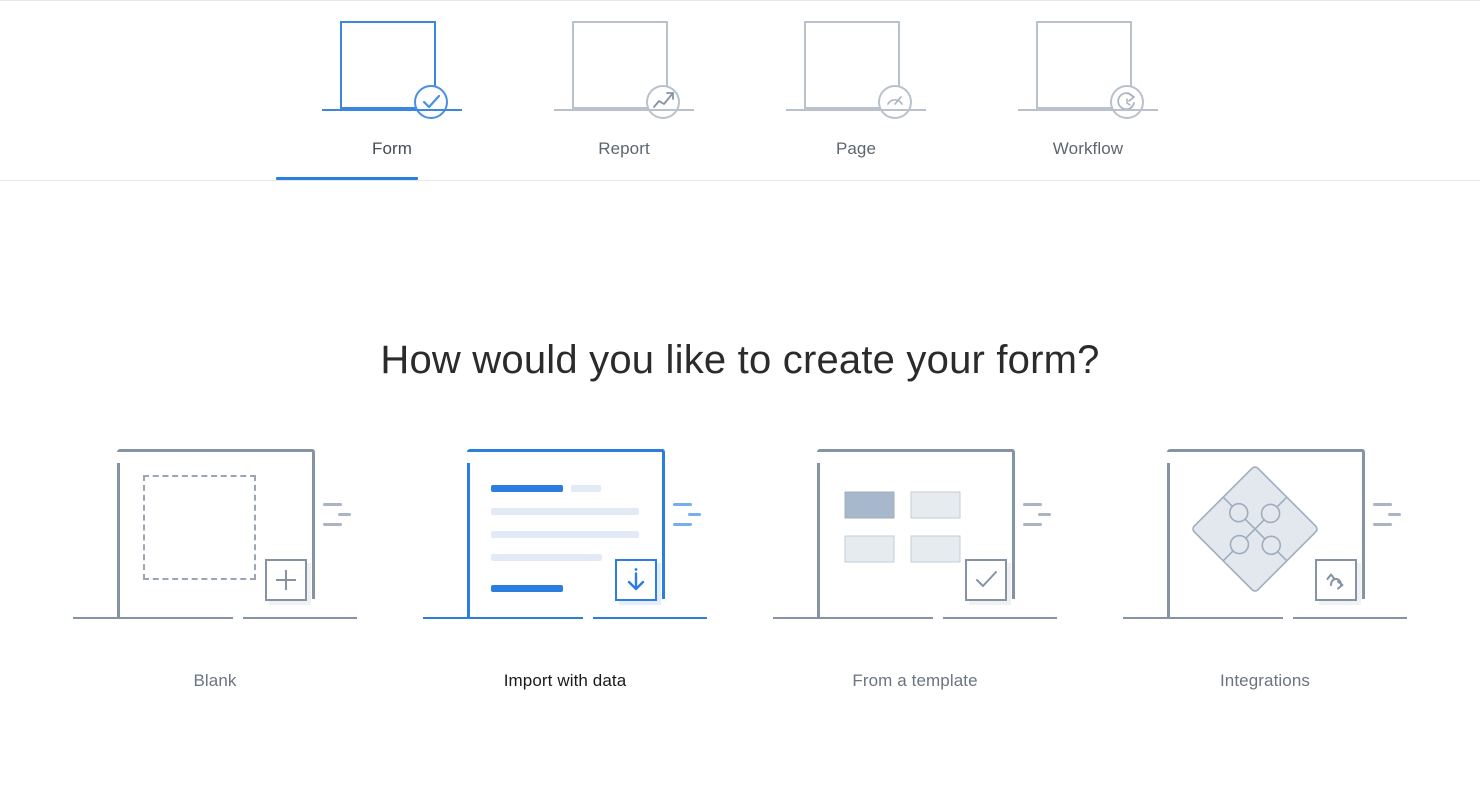 This screenshot has width=1480, height=800. What do you see at coordinates (1127, 102) in the screenshot?
I see `clock-circle-icon` at bounding box center [1127, 102].